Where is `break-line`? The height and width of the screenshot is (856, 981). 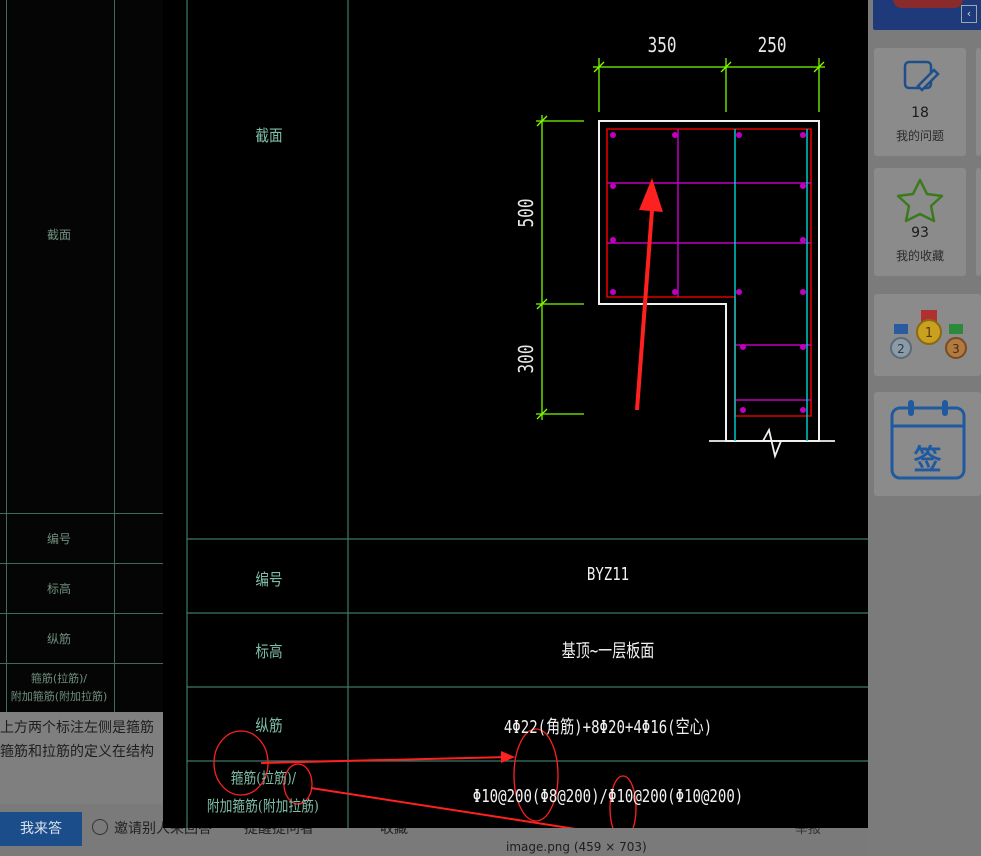 break-line is located at coordinates (772, 443).